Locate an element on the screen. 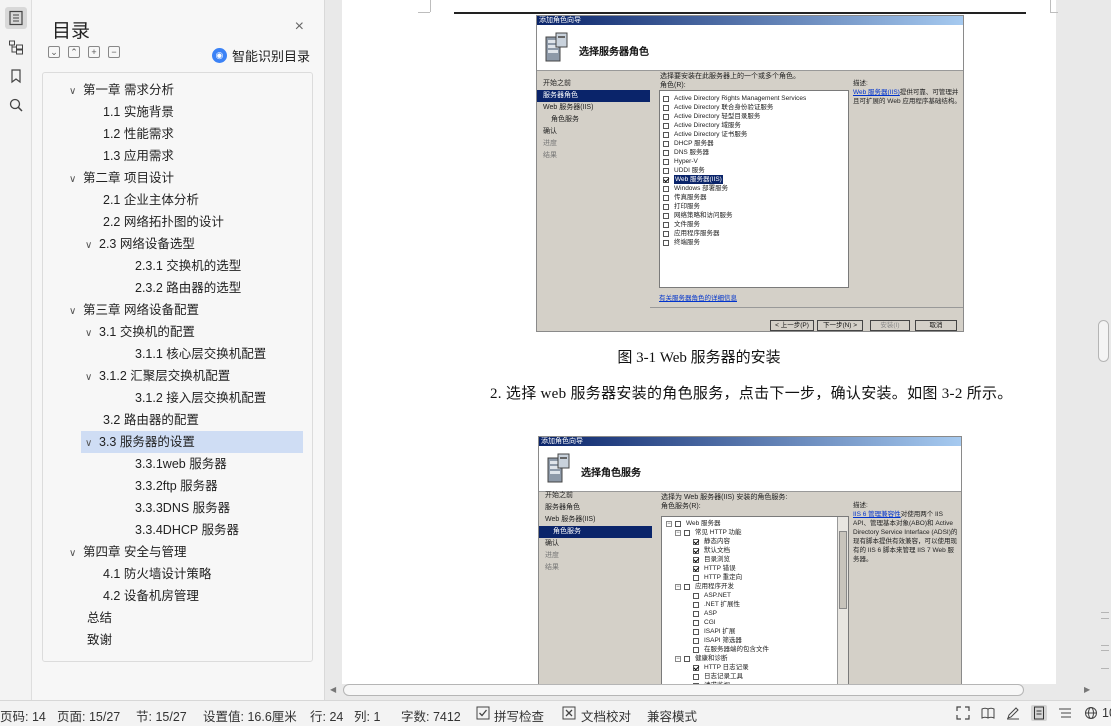 The image size is (1111, 726). service-item: 默认文档 is located at coordinates (757, 550).